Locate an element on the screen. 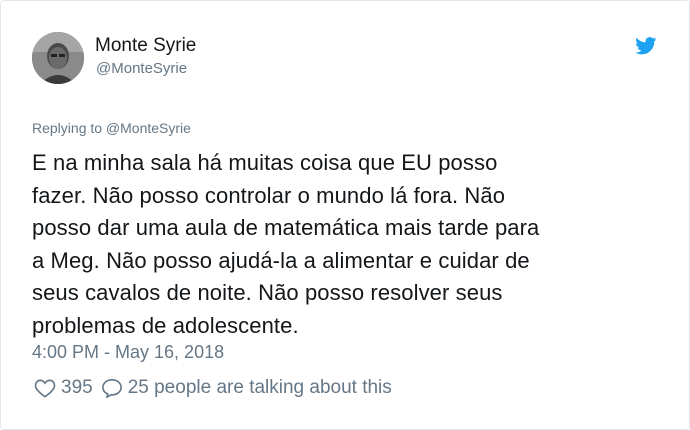 This screenshot has width=690, height=430. twitter-bird-icon is located at coordinates (646, 46).